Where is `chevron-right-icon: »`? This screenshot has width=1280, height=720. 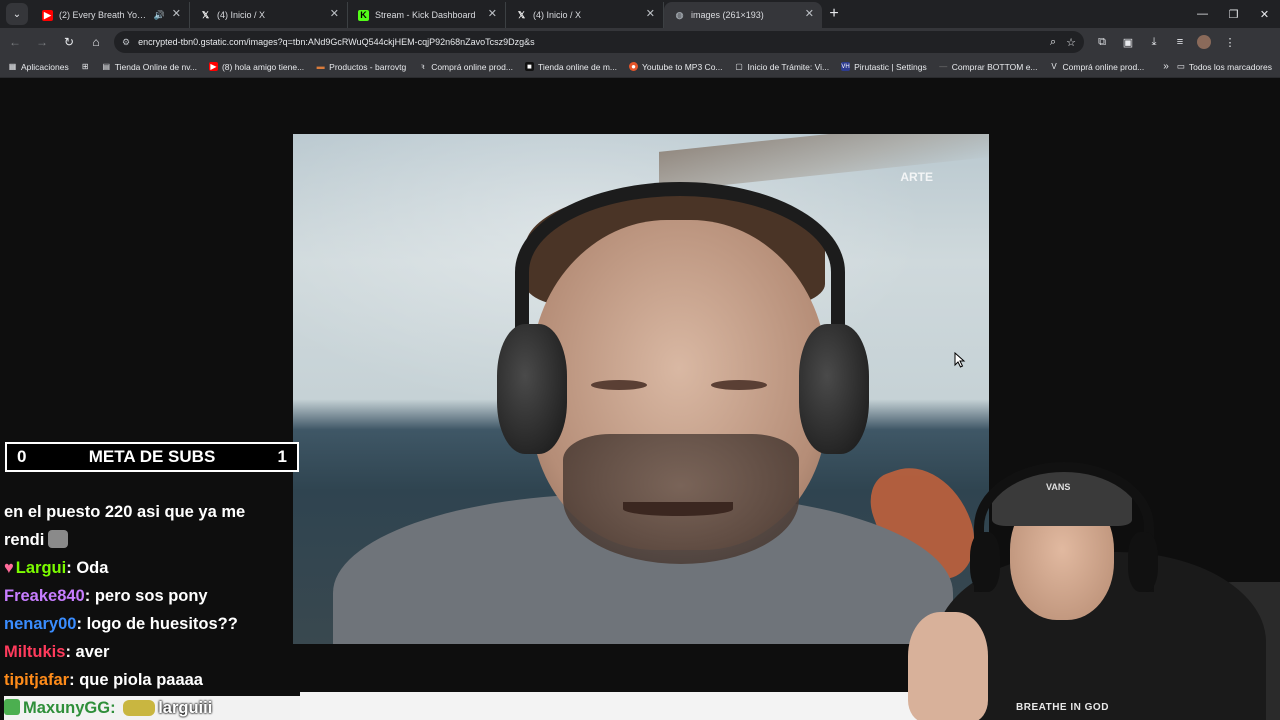
chevron-right-icon: » is located at coordinates (1166, 66).